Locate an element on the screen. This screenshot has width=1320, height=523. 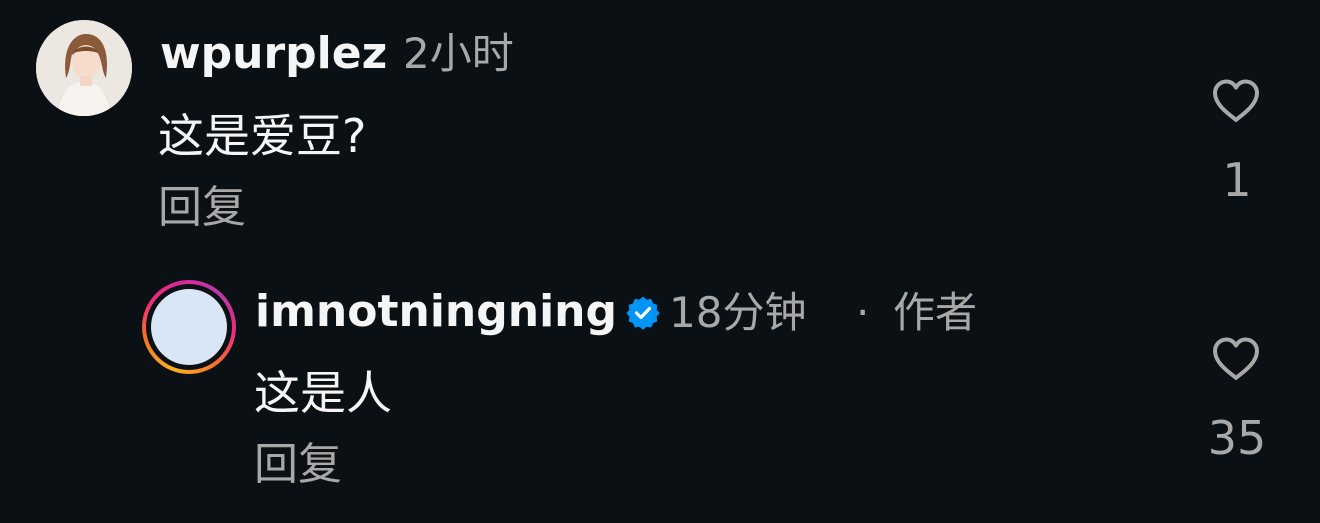
comment-username: wpurplez is located at coordinates (273, 54).